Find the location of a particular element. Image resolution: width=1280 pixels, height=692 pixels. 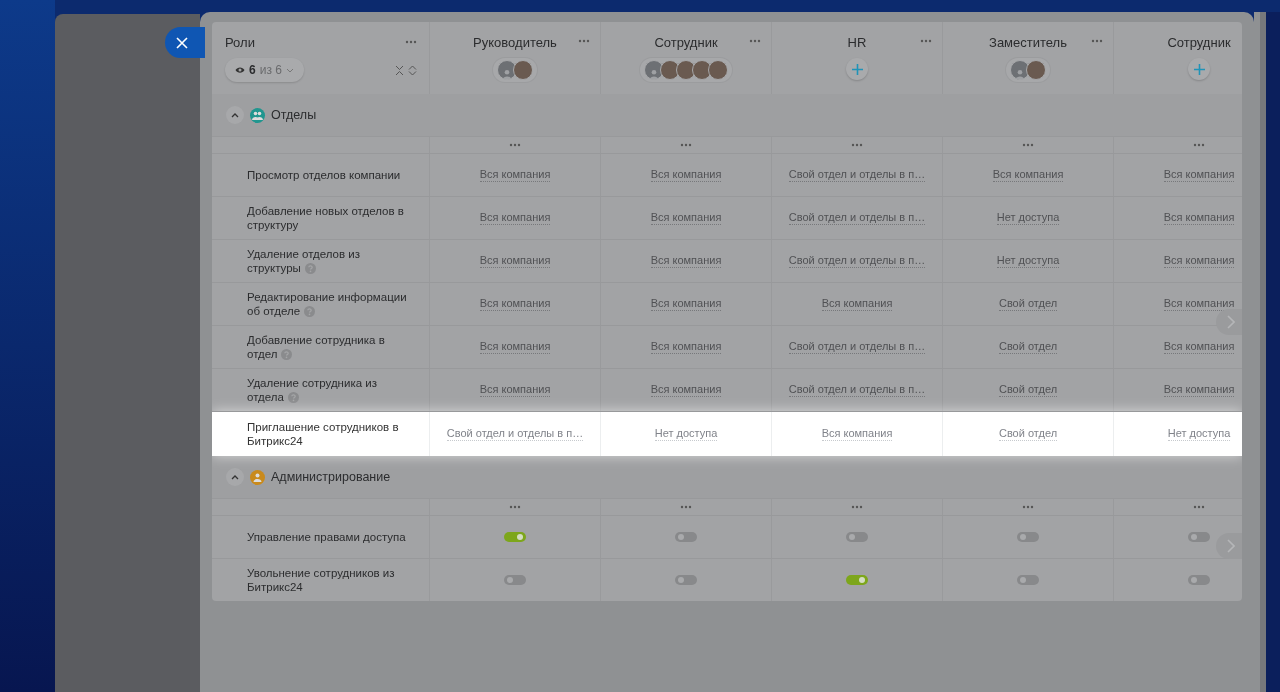

permission-label: Просмотр отделов компании is located at coordinates (324, 175).